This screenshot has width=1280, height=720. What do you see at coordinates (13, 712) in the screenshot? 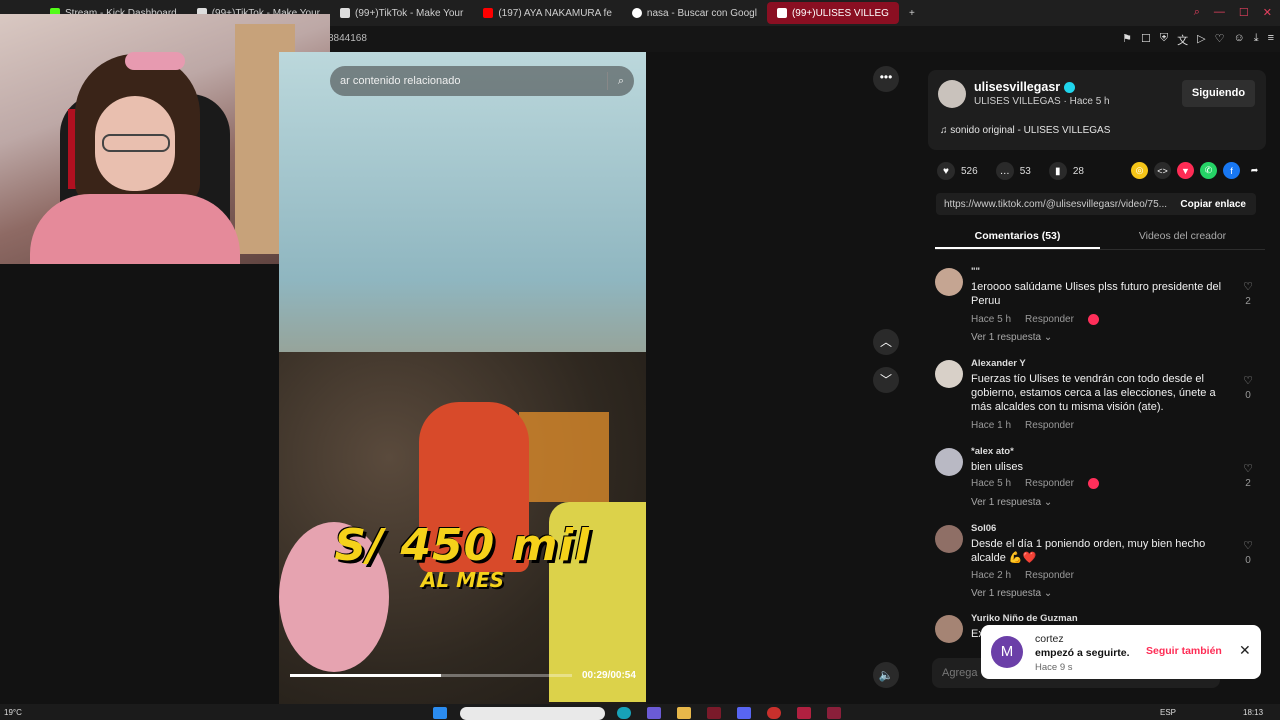
I see `weather-widget: 19°C` at bounding box center [13, 712].